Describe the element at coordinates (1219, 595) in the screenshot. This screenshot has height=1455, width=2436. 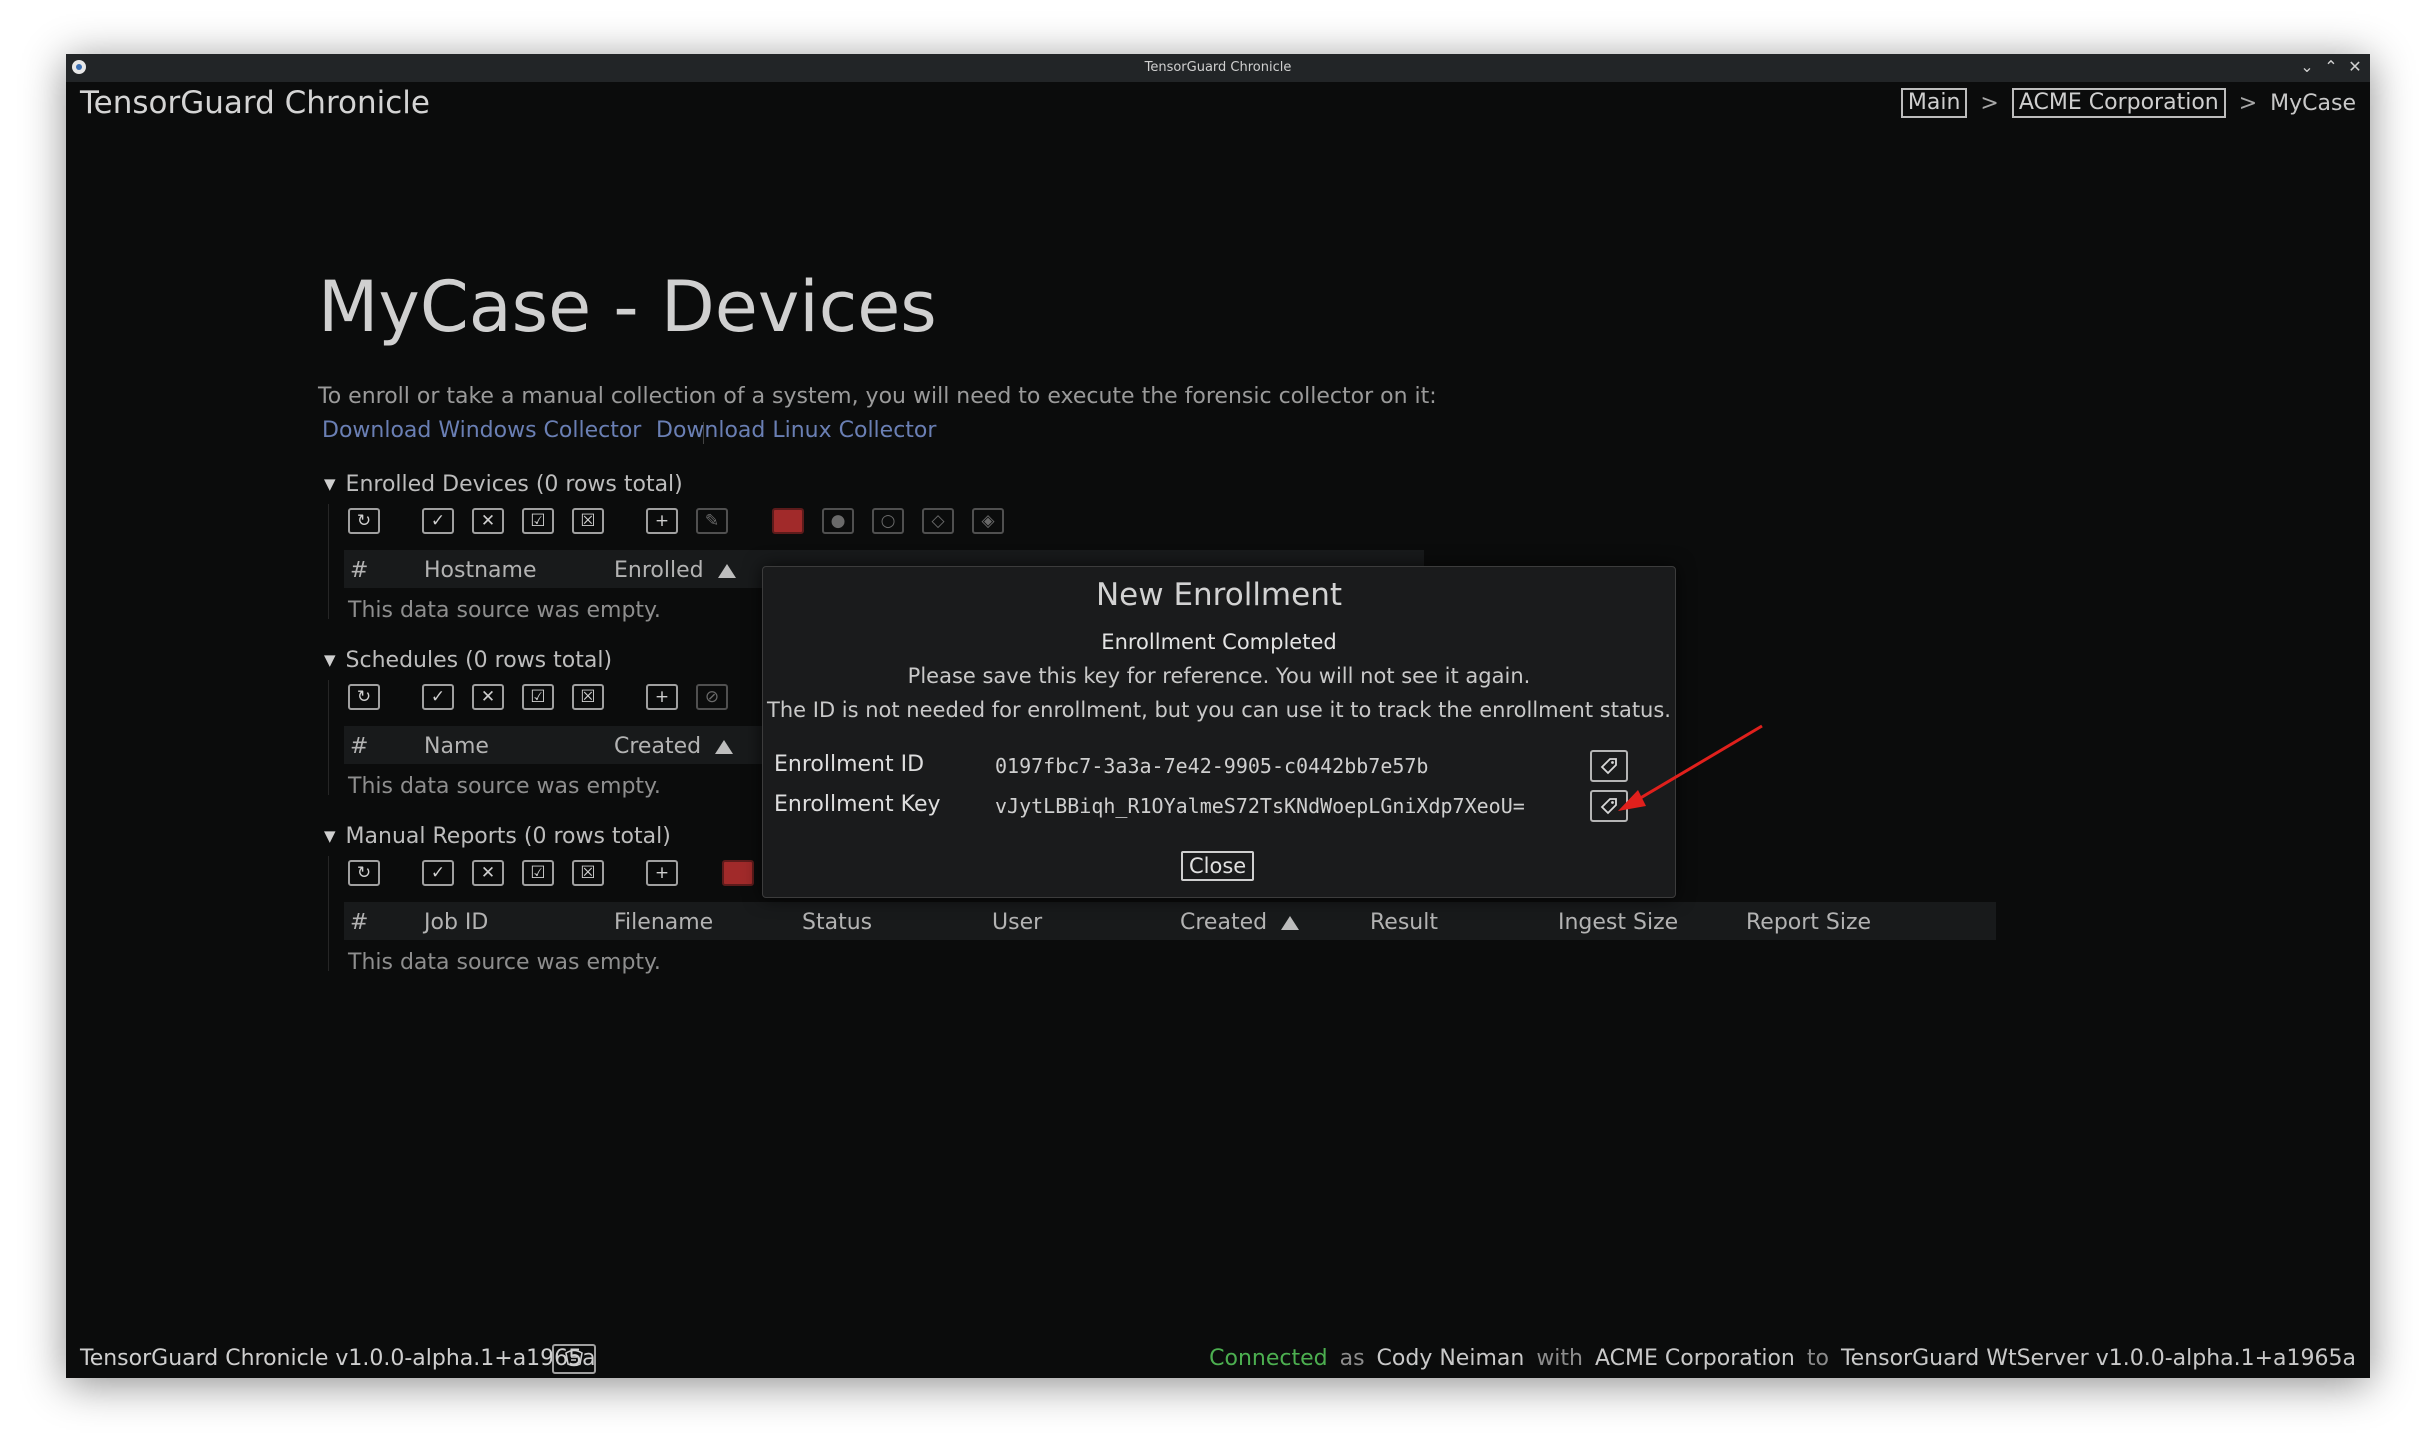
I see `dialog-title: New Enrollment` at that location.